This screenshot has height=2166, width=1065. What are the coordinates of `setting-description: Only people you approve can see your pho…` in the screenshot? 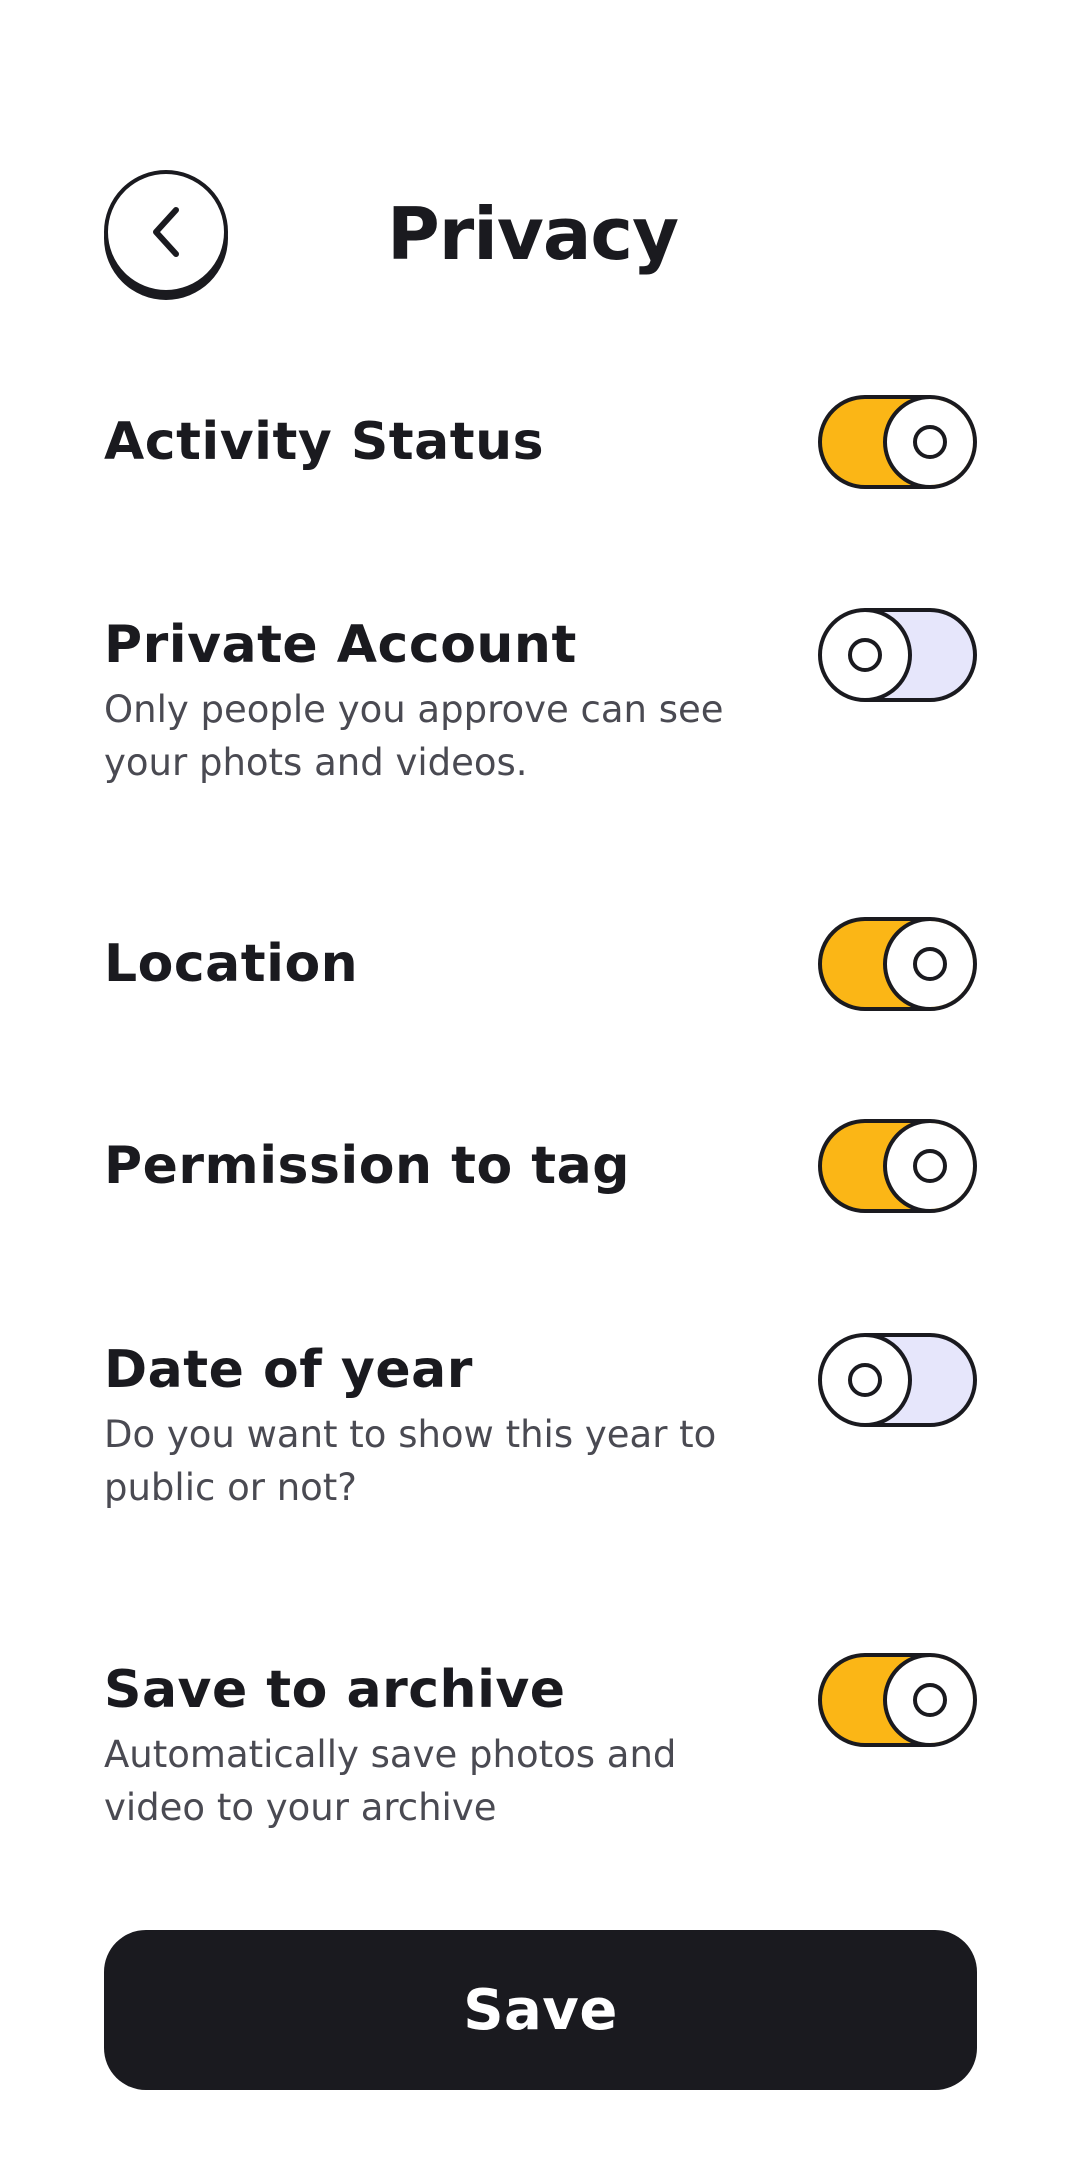 It's located at (414, 736).